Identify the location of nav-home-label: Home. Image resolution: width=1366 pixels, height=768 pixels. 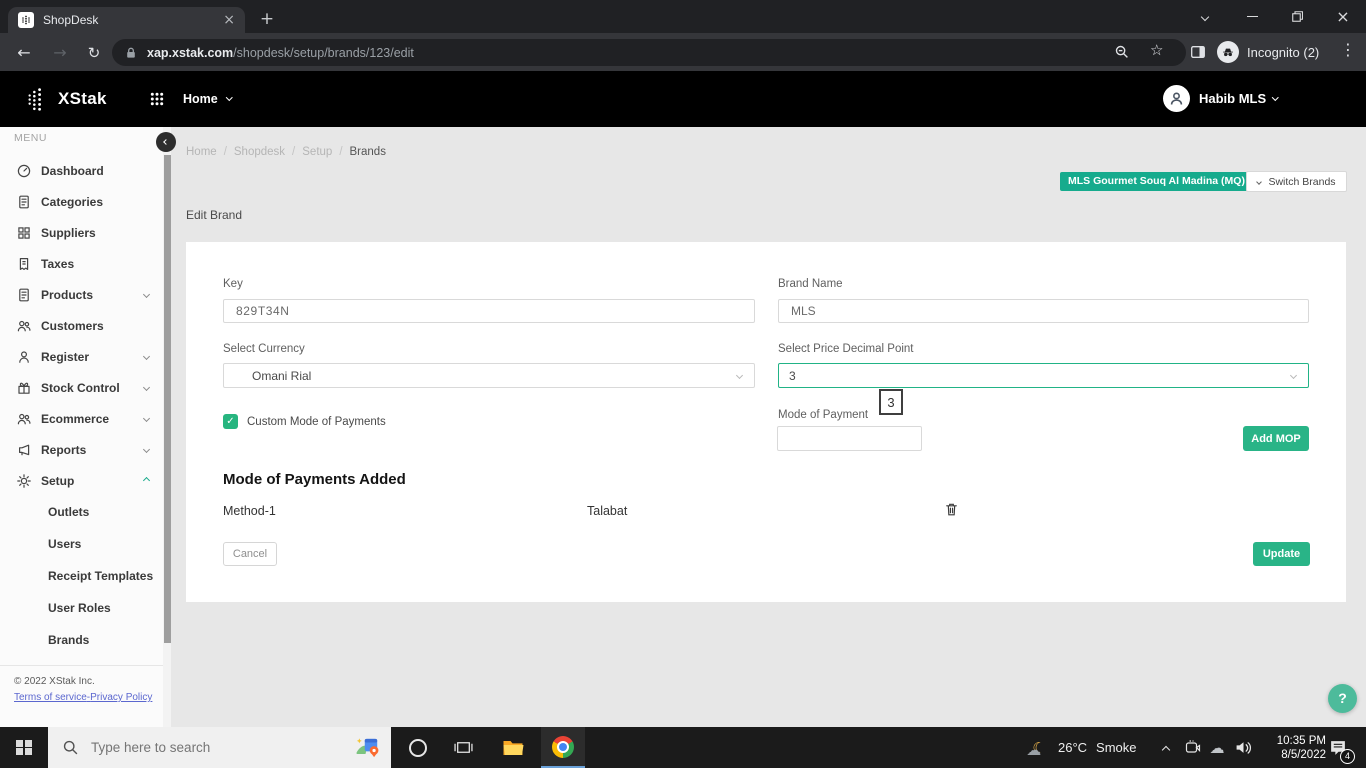
(200, 99).